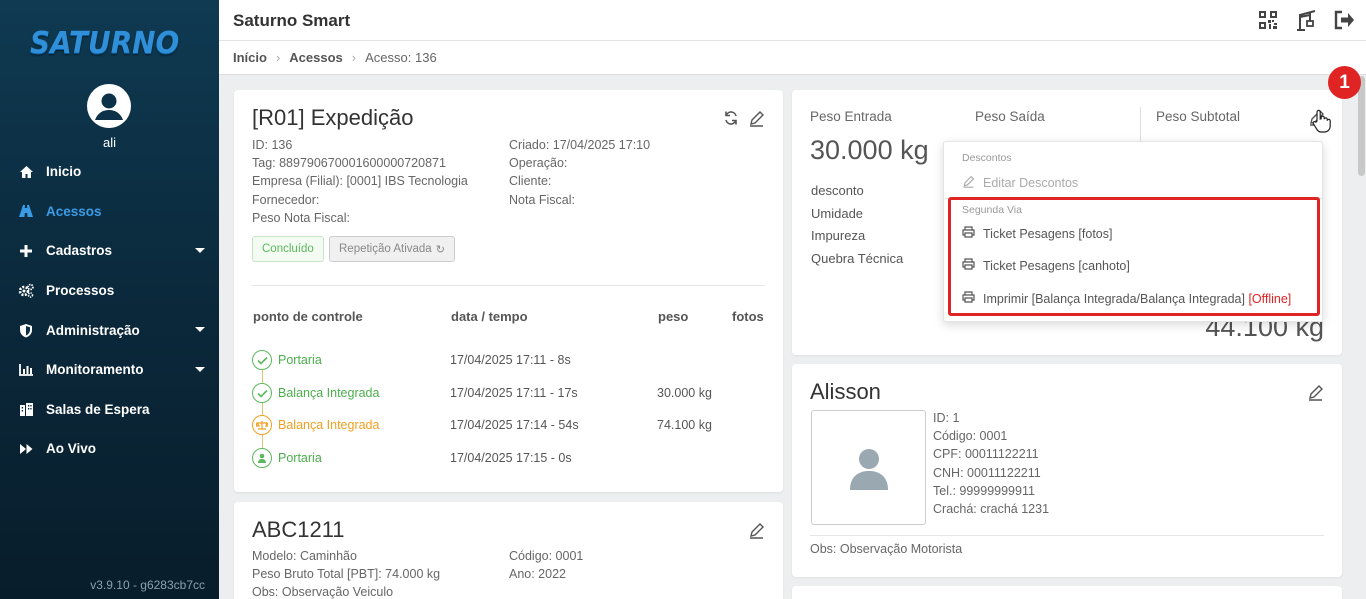 The height and width of the screenshot is (599, 1366). What do you see at coordinates (250, 57) in the screenshot?
I see `breadcrumb-home: Início` at bounding box center [250, 57].